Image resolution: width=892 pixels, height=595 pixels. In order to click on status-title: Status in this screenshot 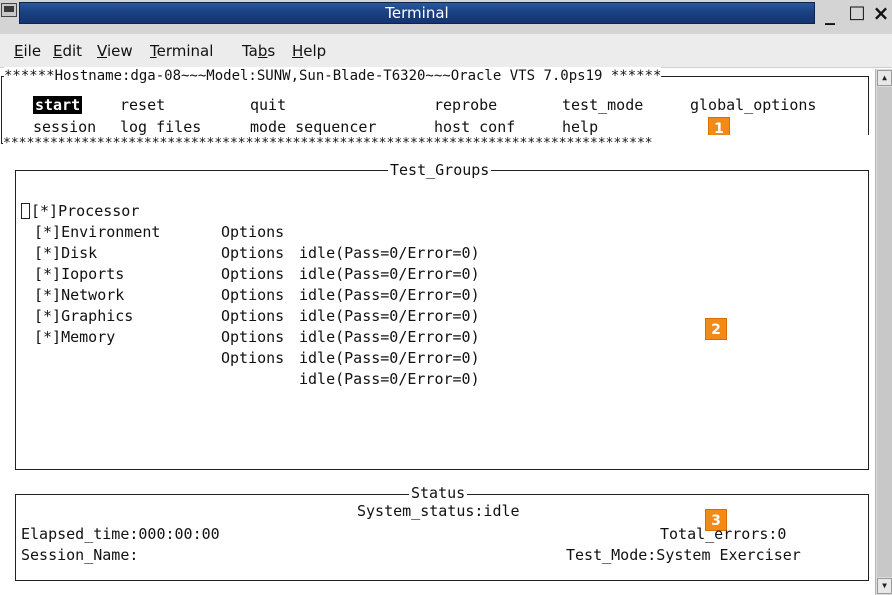, I will do `click(438, 493)`.